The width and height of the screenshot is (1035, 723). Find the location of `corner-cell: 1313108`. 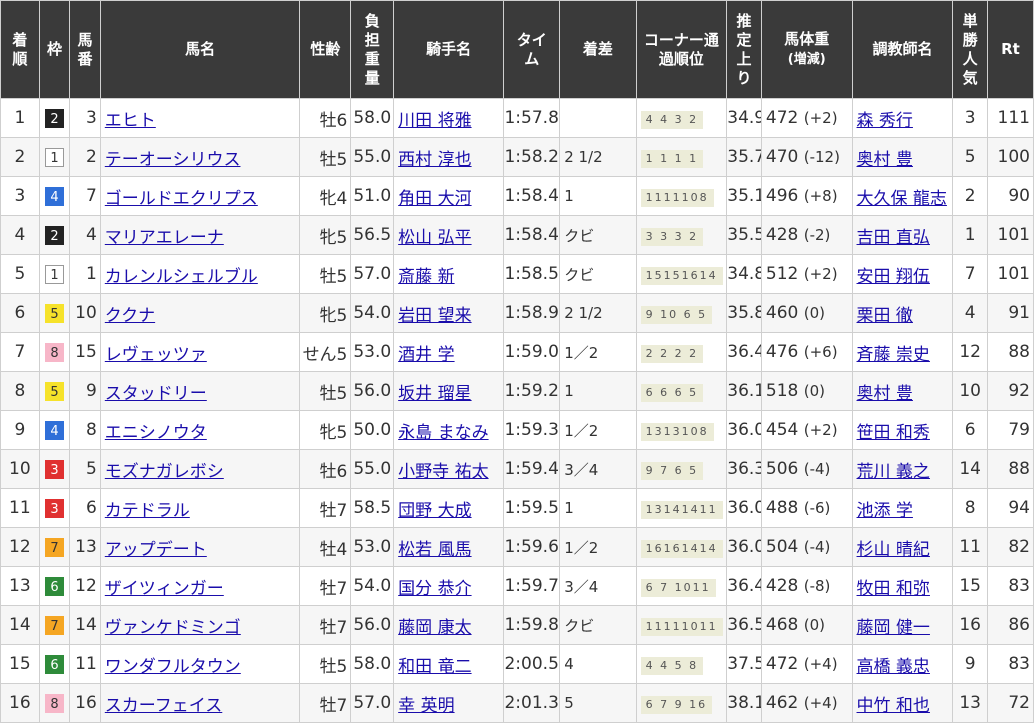

corner-cell: 1313108 is located at coordinates (681, 430).